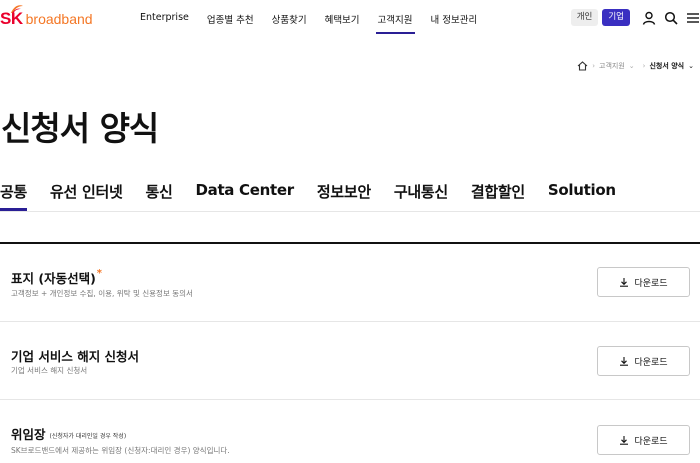  Describe the element at coordinates (584, 17) in the screenshot. I see `personal-toggle-button: 개인` at that location.